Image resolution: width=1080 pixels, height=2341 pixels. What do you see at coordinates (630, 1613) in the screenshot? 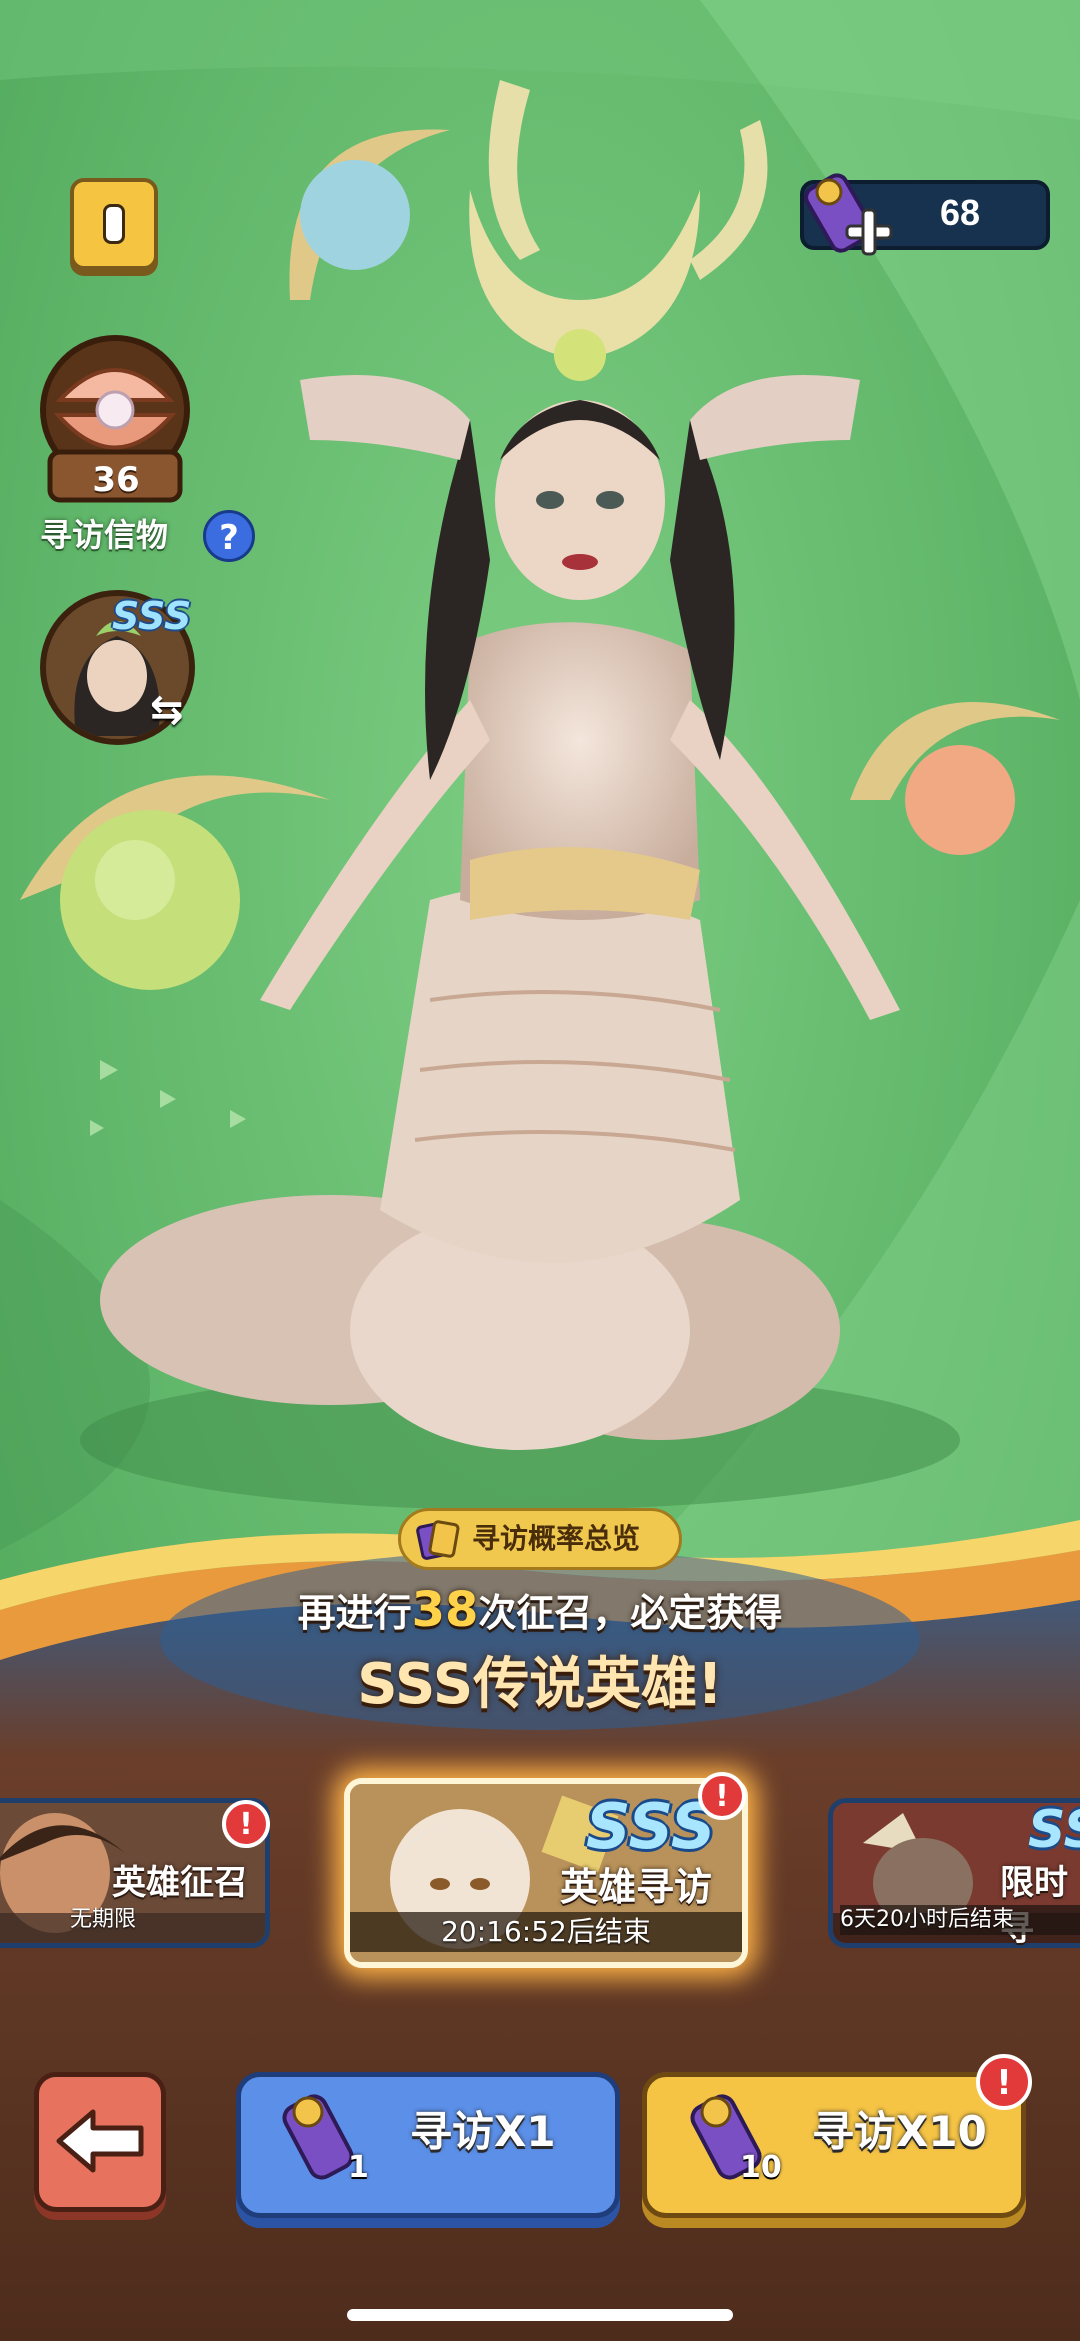
I see `guarantee-suffix: 次征召，必定获得` at bounding box center [630, 1613].